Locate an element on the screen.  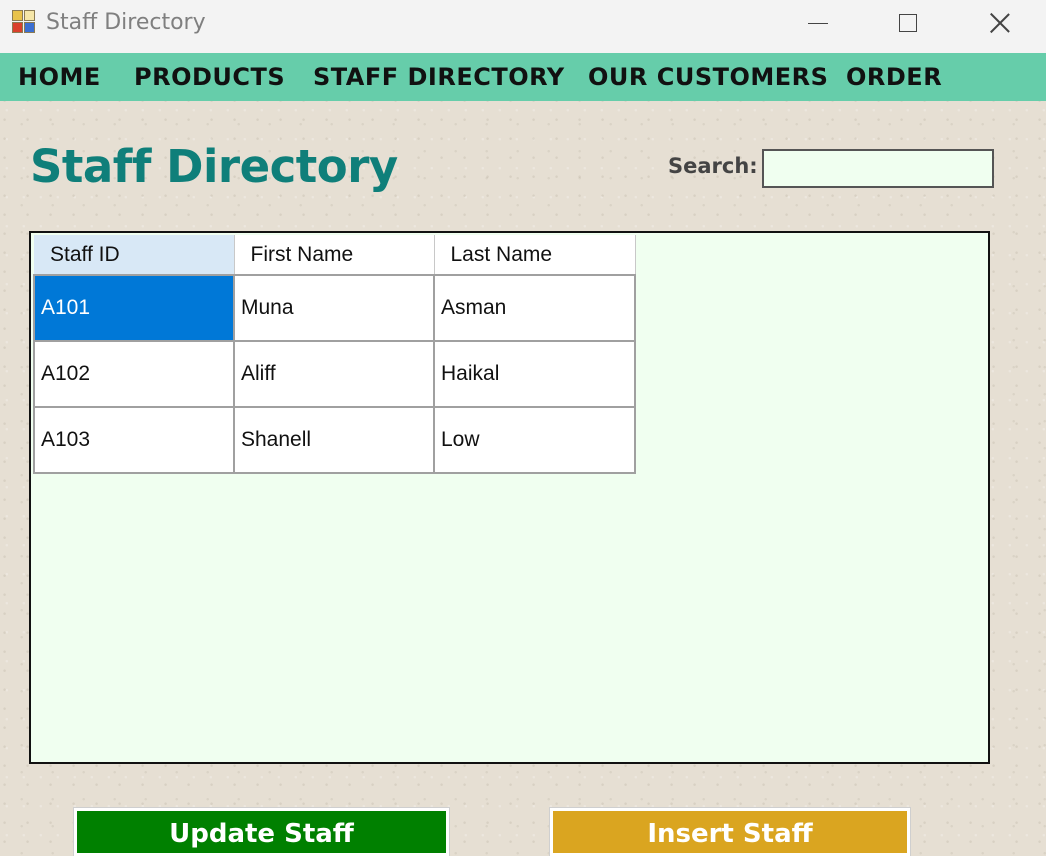
table-row: A101 Muna Asman is located at coordinates (334, 308).